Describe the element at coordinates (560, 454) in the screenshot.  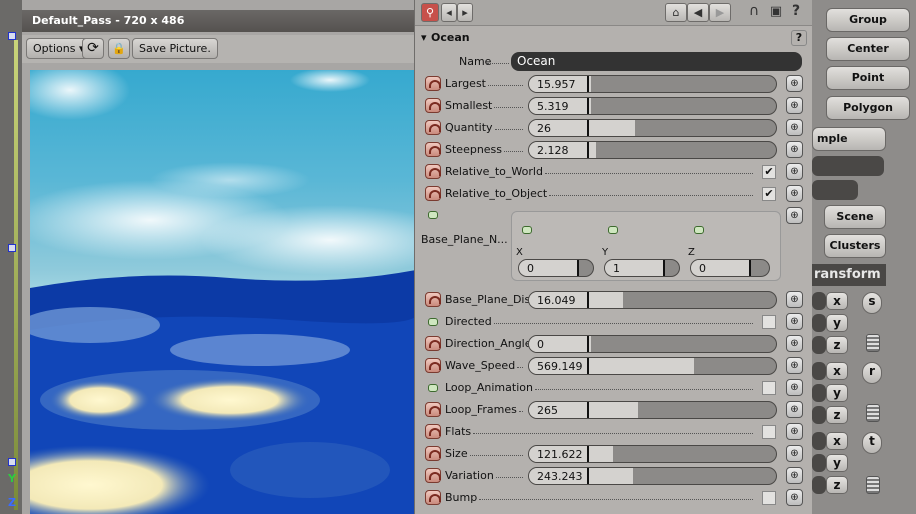
I see `param-value: 121.622` at that location.